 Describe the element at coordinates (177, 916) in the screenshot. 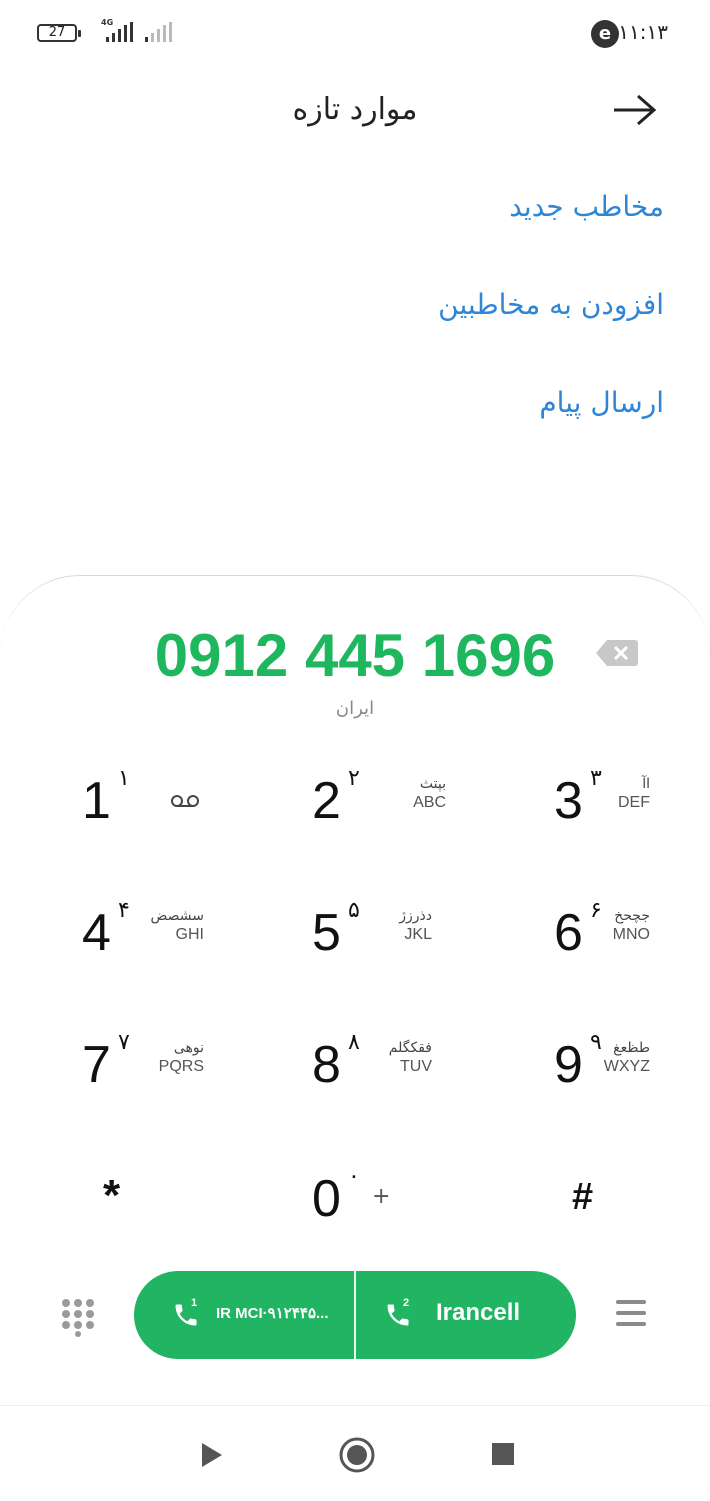

I see `key-persian-letters: سشصض` at that location.